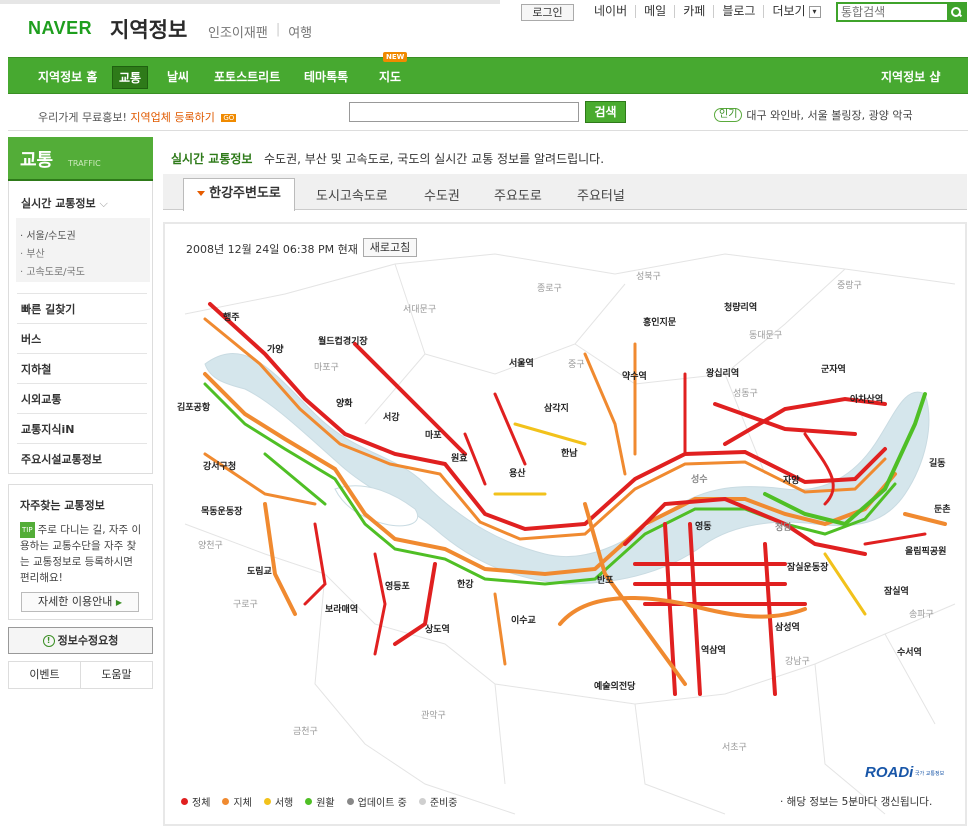 This screenshot has width=978, height=829. What do you see at coordinates (896, 591) in the screenshot?
I see `map-label: 잠실역` at bounding box center [896, 591].